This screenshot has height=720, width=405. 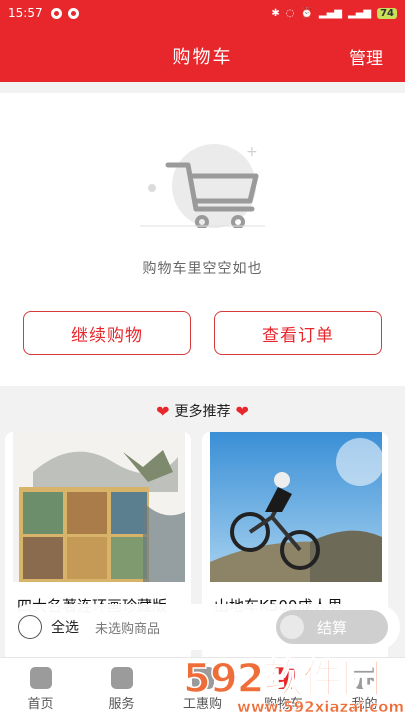 I want to click on mute-icon: ◌, so click(x=290, y=13).